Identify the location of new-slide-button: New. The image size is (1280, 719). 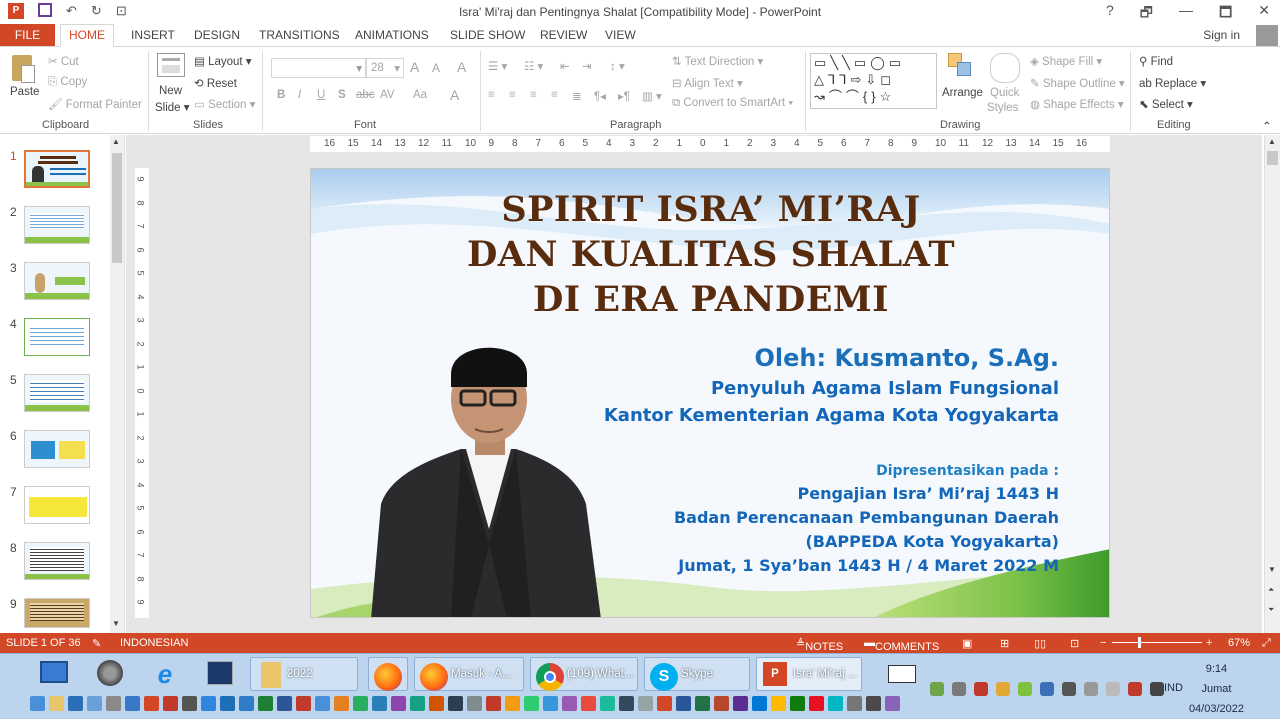
(170, 91).